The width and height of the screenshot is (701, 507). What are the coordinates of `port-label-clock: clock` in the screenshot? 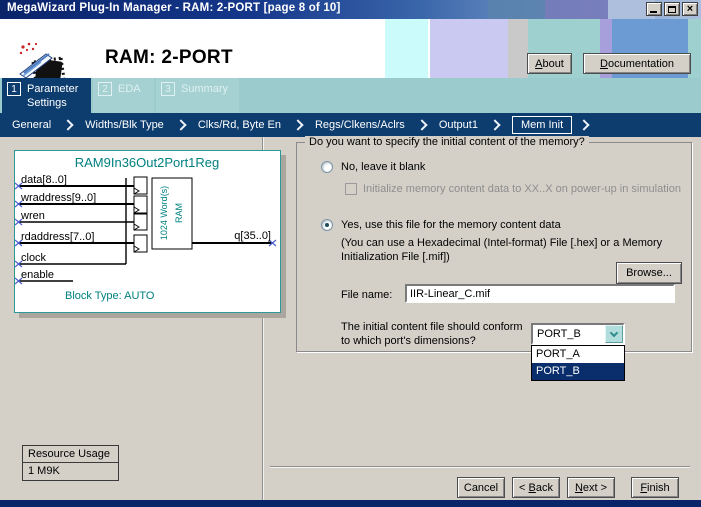 It's located at (34, 258).